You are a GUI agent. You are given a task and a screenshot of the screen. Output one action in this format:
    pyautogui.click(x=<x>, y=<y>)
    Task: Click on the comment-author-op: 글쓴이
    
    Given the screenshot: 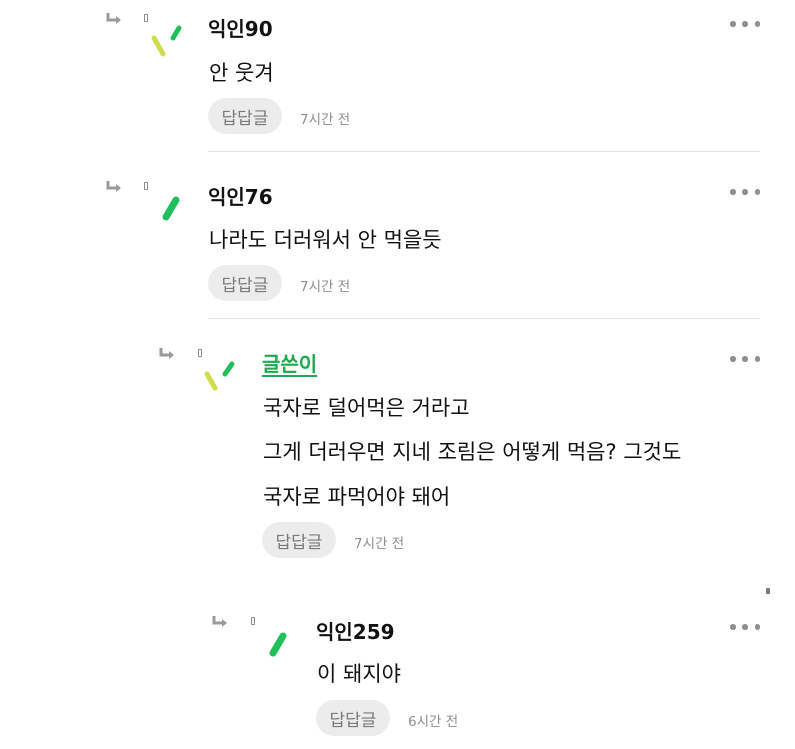 What is the action you would take?
    pyautogui.click(x=289, y=362)
    